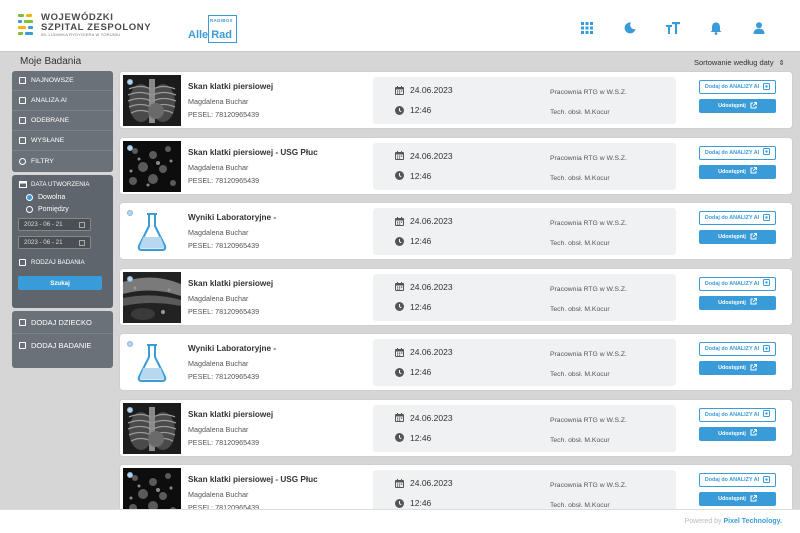  What do you see at coordinates (715, 28) in the screenshot?
I see `bell-icon` at bounding box center [715, 28].